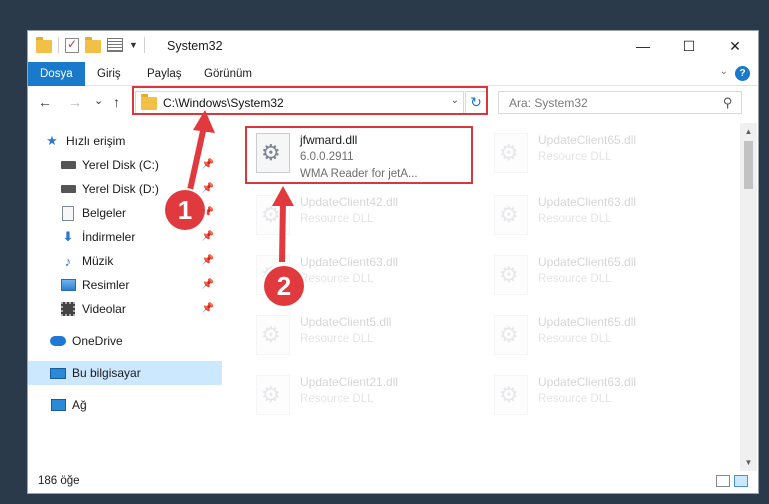 The width and height of the screenshot is (769, 504). What do you see at coordinates (724, 71) in the screenshot?
I see `expand-ribbon-chevron-icon: ⌄` at bounding box center [724, 71].